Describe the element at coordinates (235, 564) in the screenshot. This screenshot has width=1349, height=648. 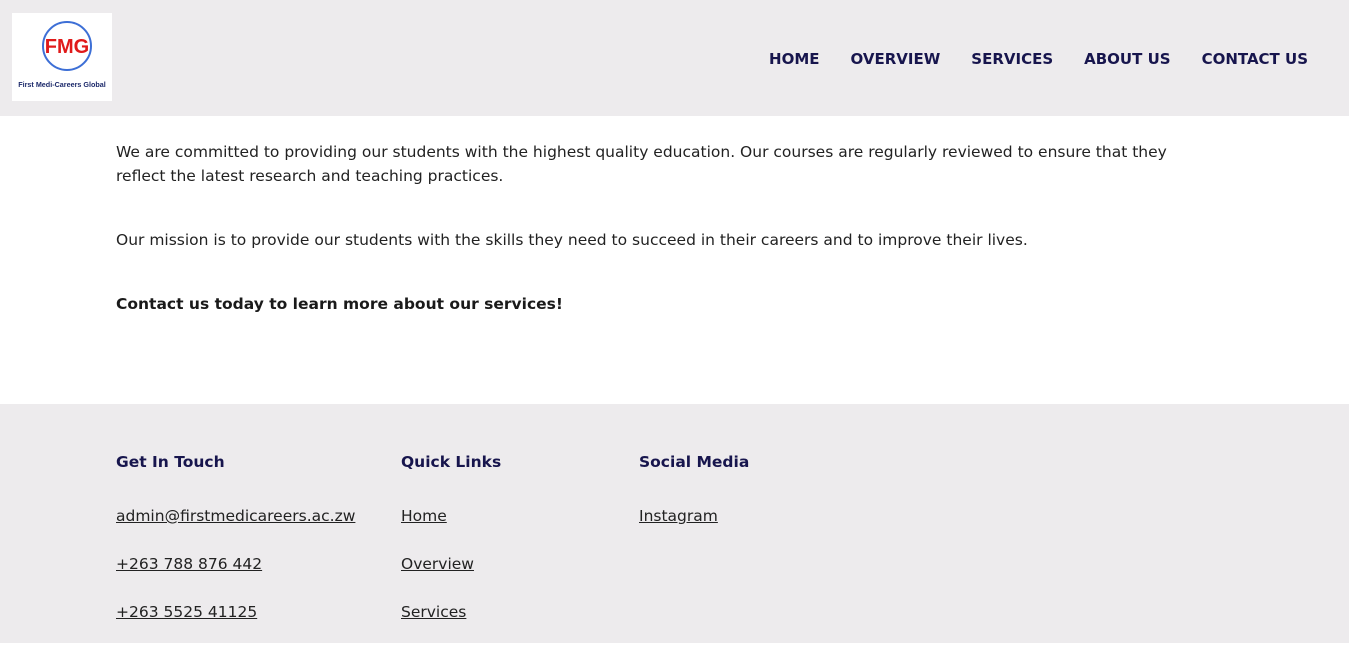
I see `phone-link-1: +263 788 876 442` at that location.